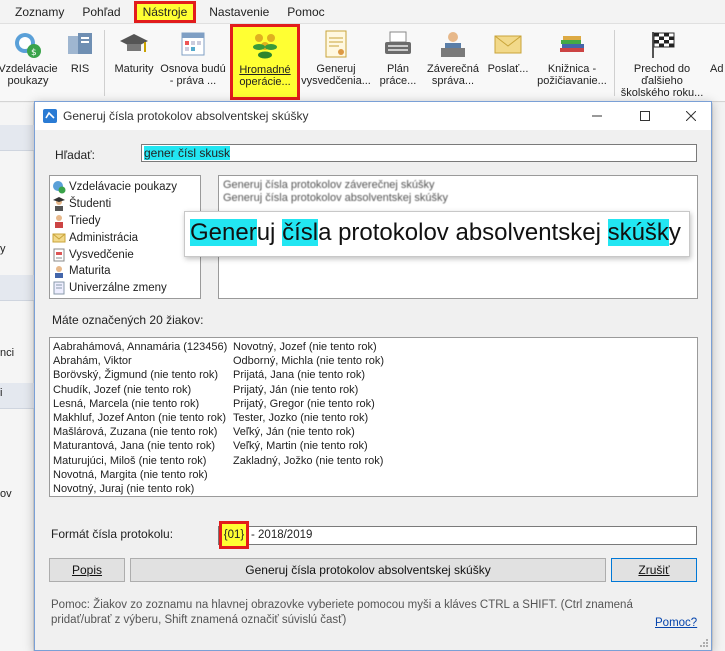 This screenshot has height=651, width=725. Describe the element at coordinates (223, 232) in the screenshot. I see `tooltip-match: Gener` at that location.